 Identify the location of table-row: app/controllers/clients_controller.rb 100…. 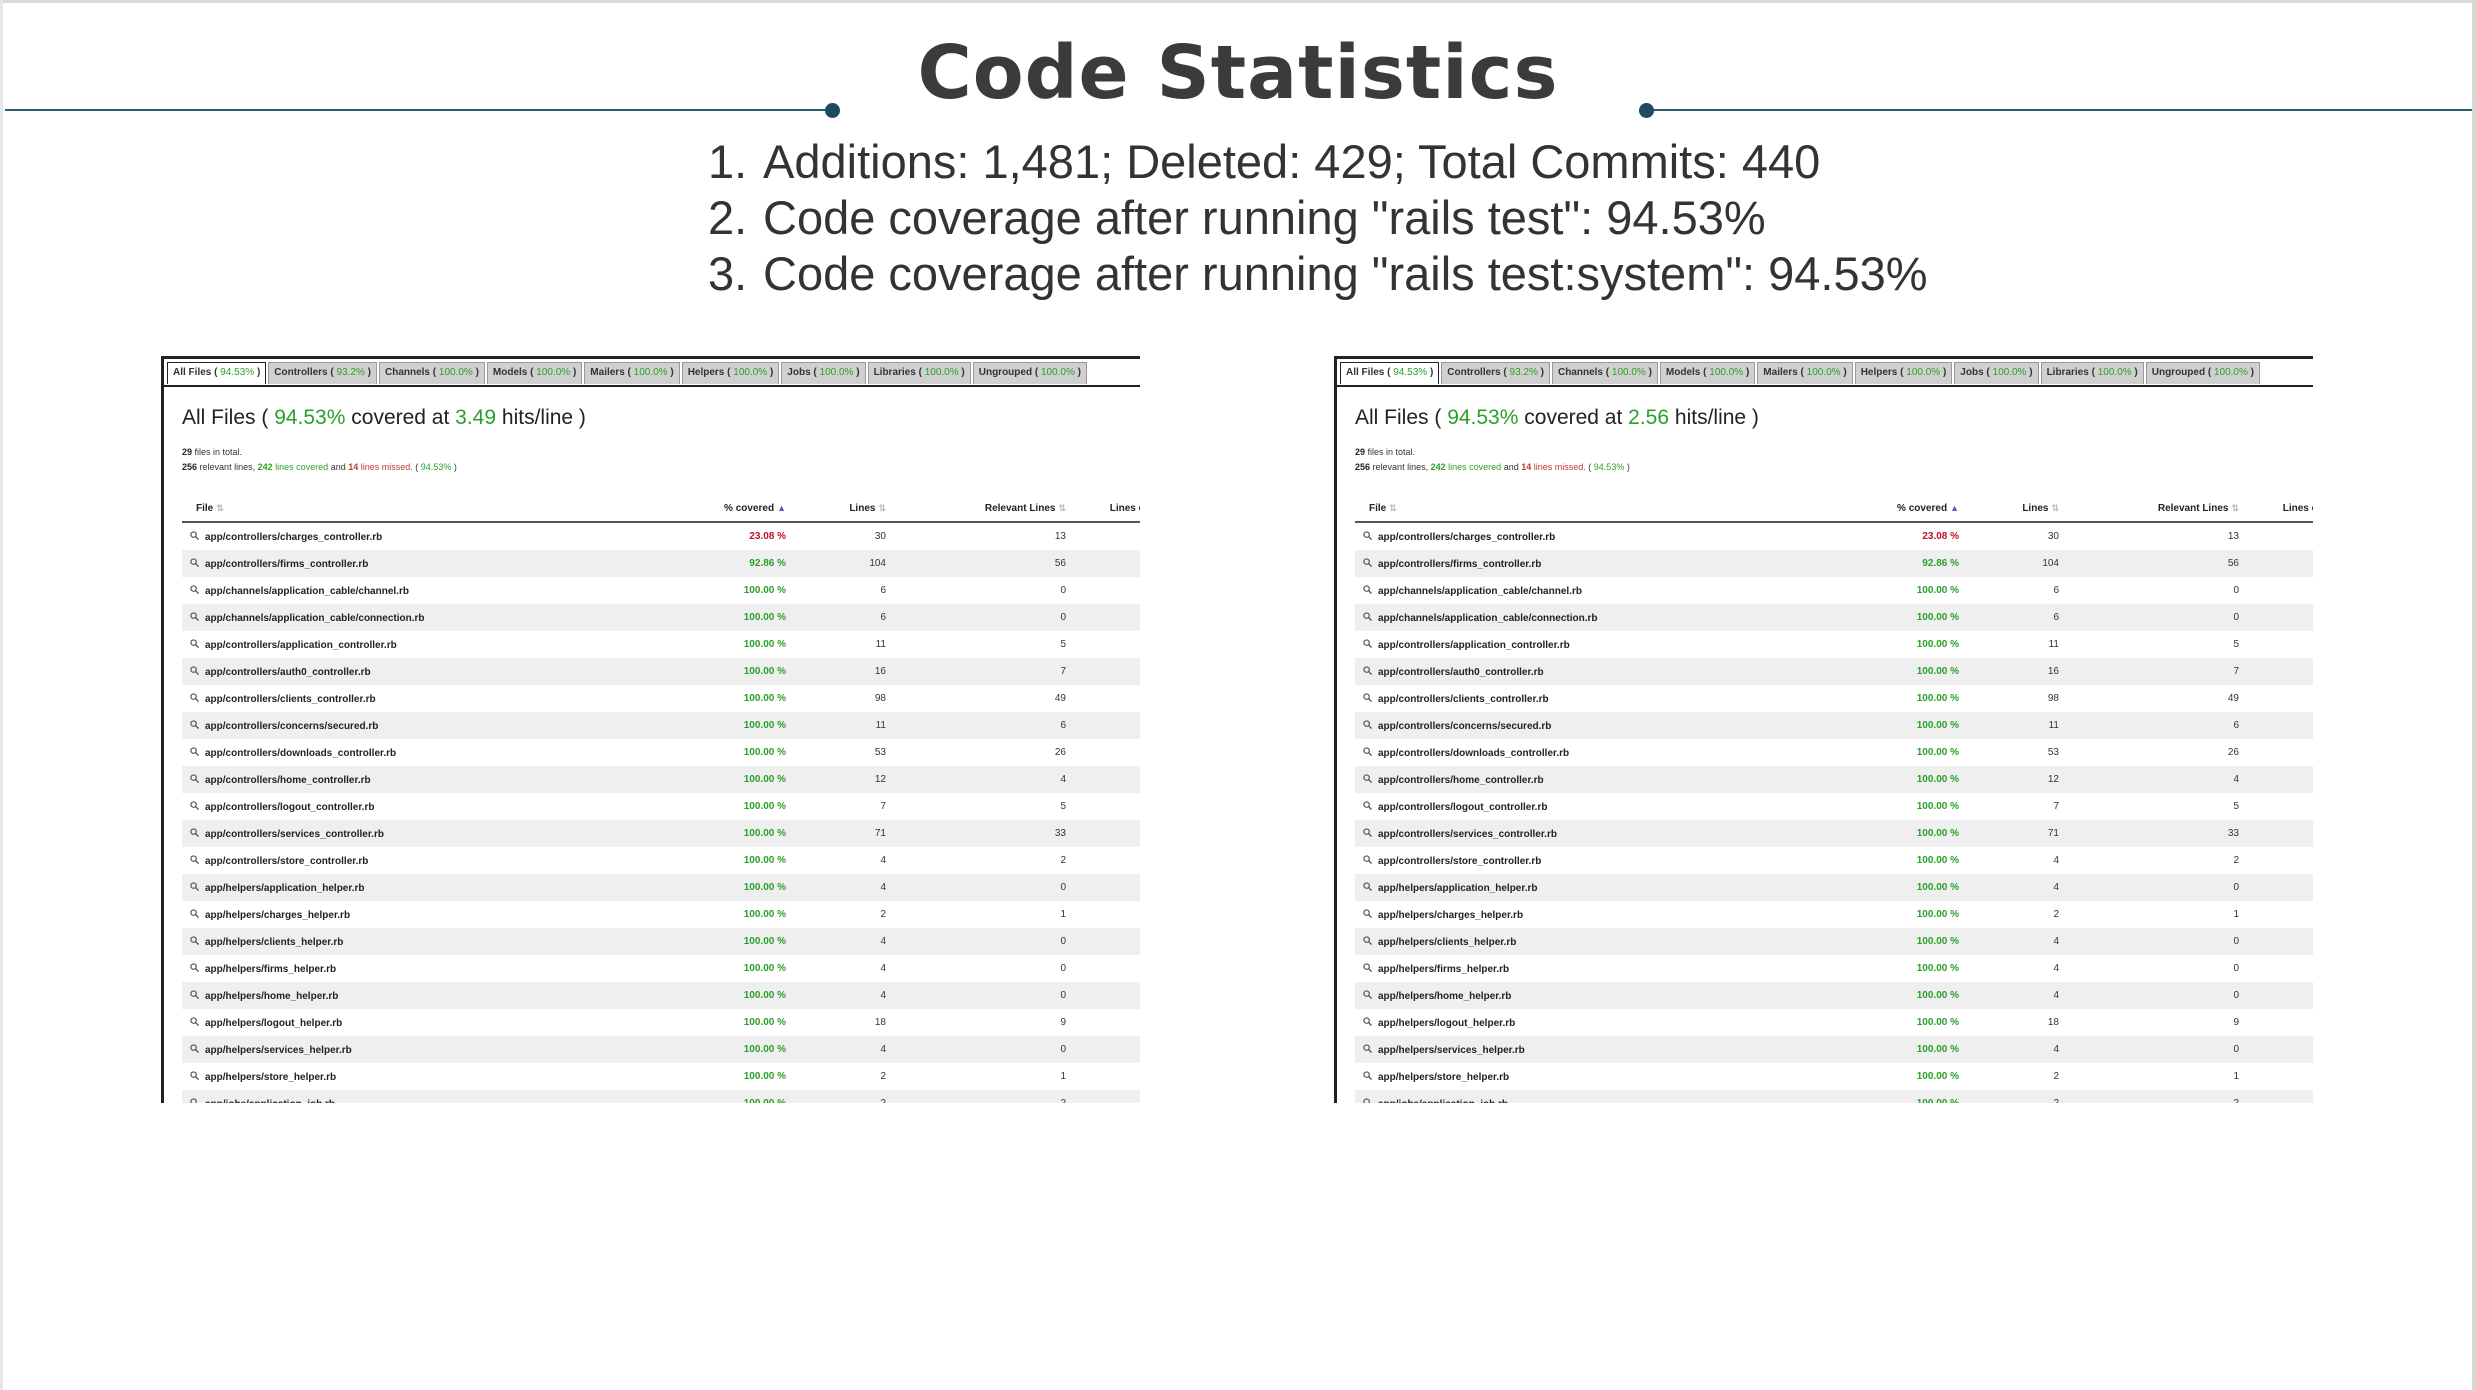
(1834, 698).